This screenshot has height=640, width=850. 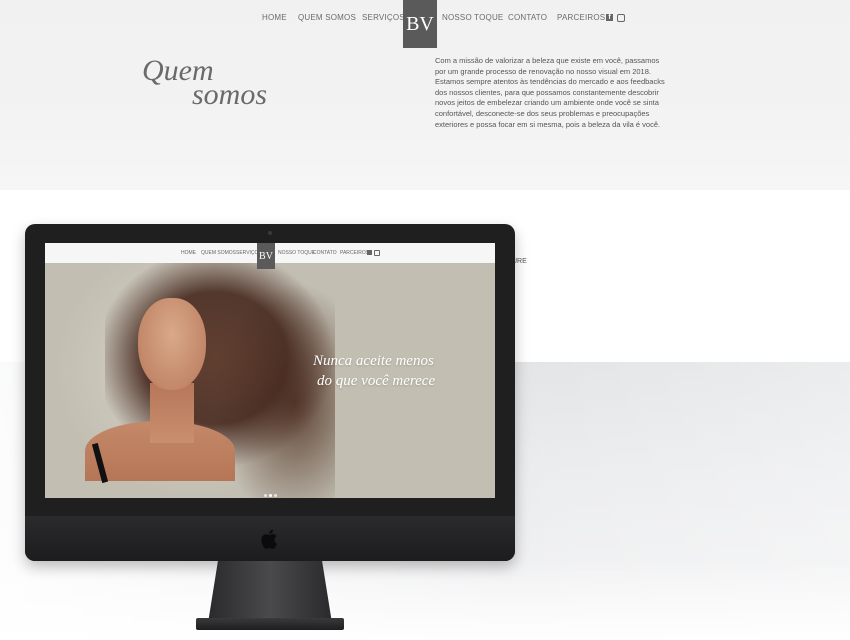 What do you see at coordinates (274, 17) in the screenshot?
I see `nav-home: HOME` at bounding box center [274, 17].